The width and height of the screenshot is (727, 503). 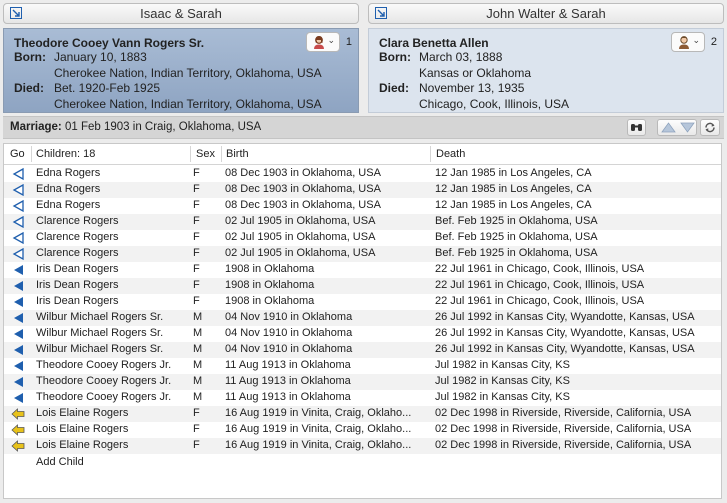 What do you see at coordinates (205, 154) in the screenshot?
I see `header-sex: Sex` at bounding box center [205, 154].